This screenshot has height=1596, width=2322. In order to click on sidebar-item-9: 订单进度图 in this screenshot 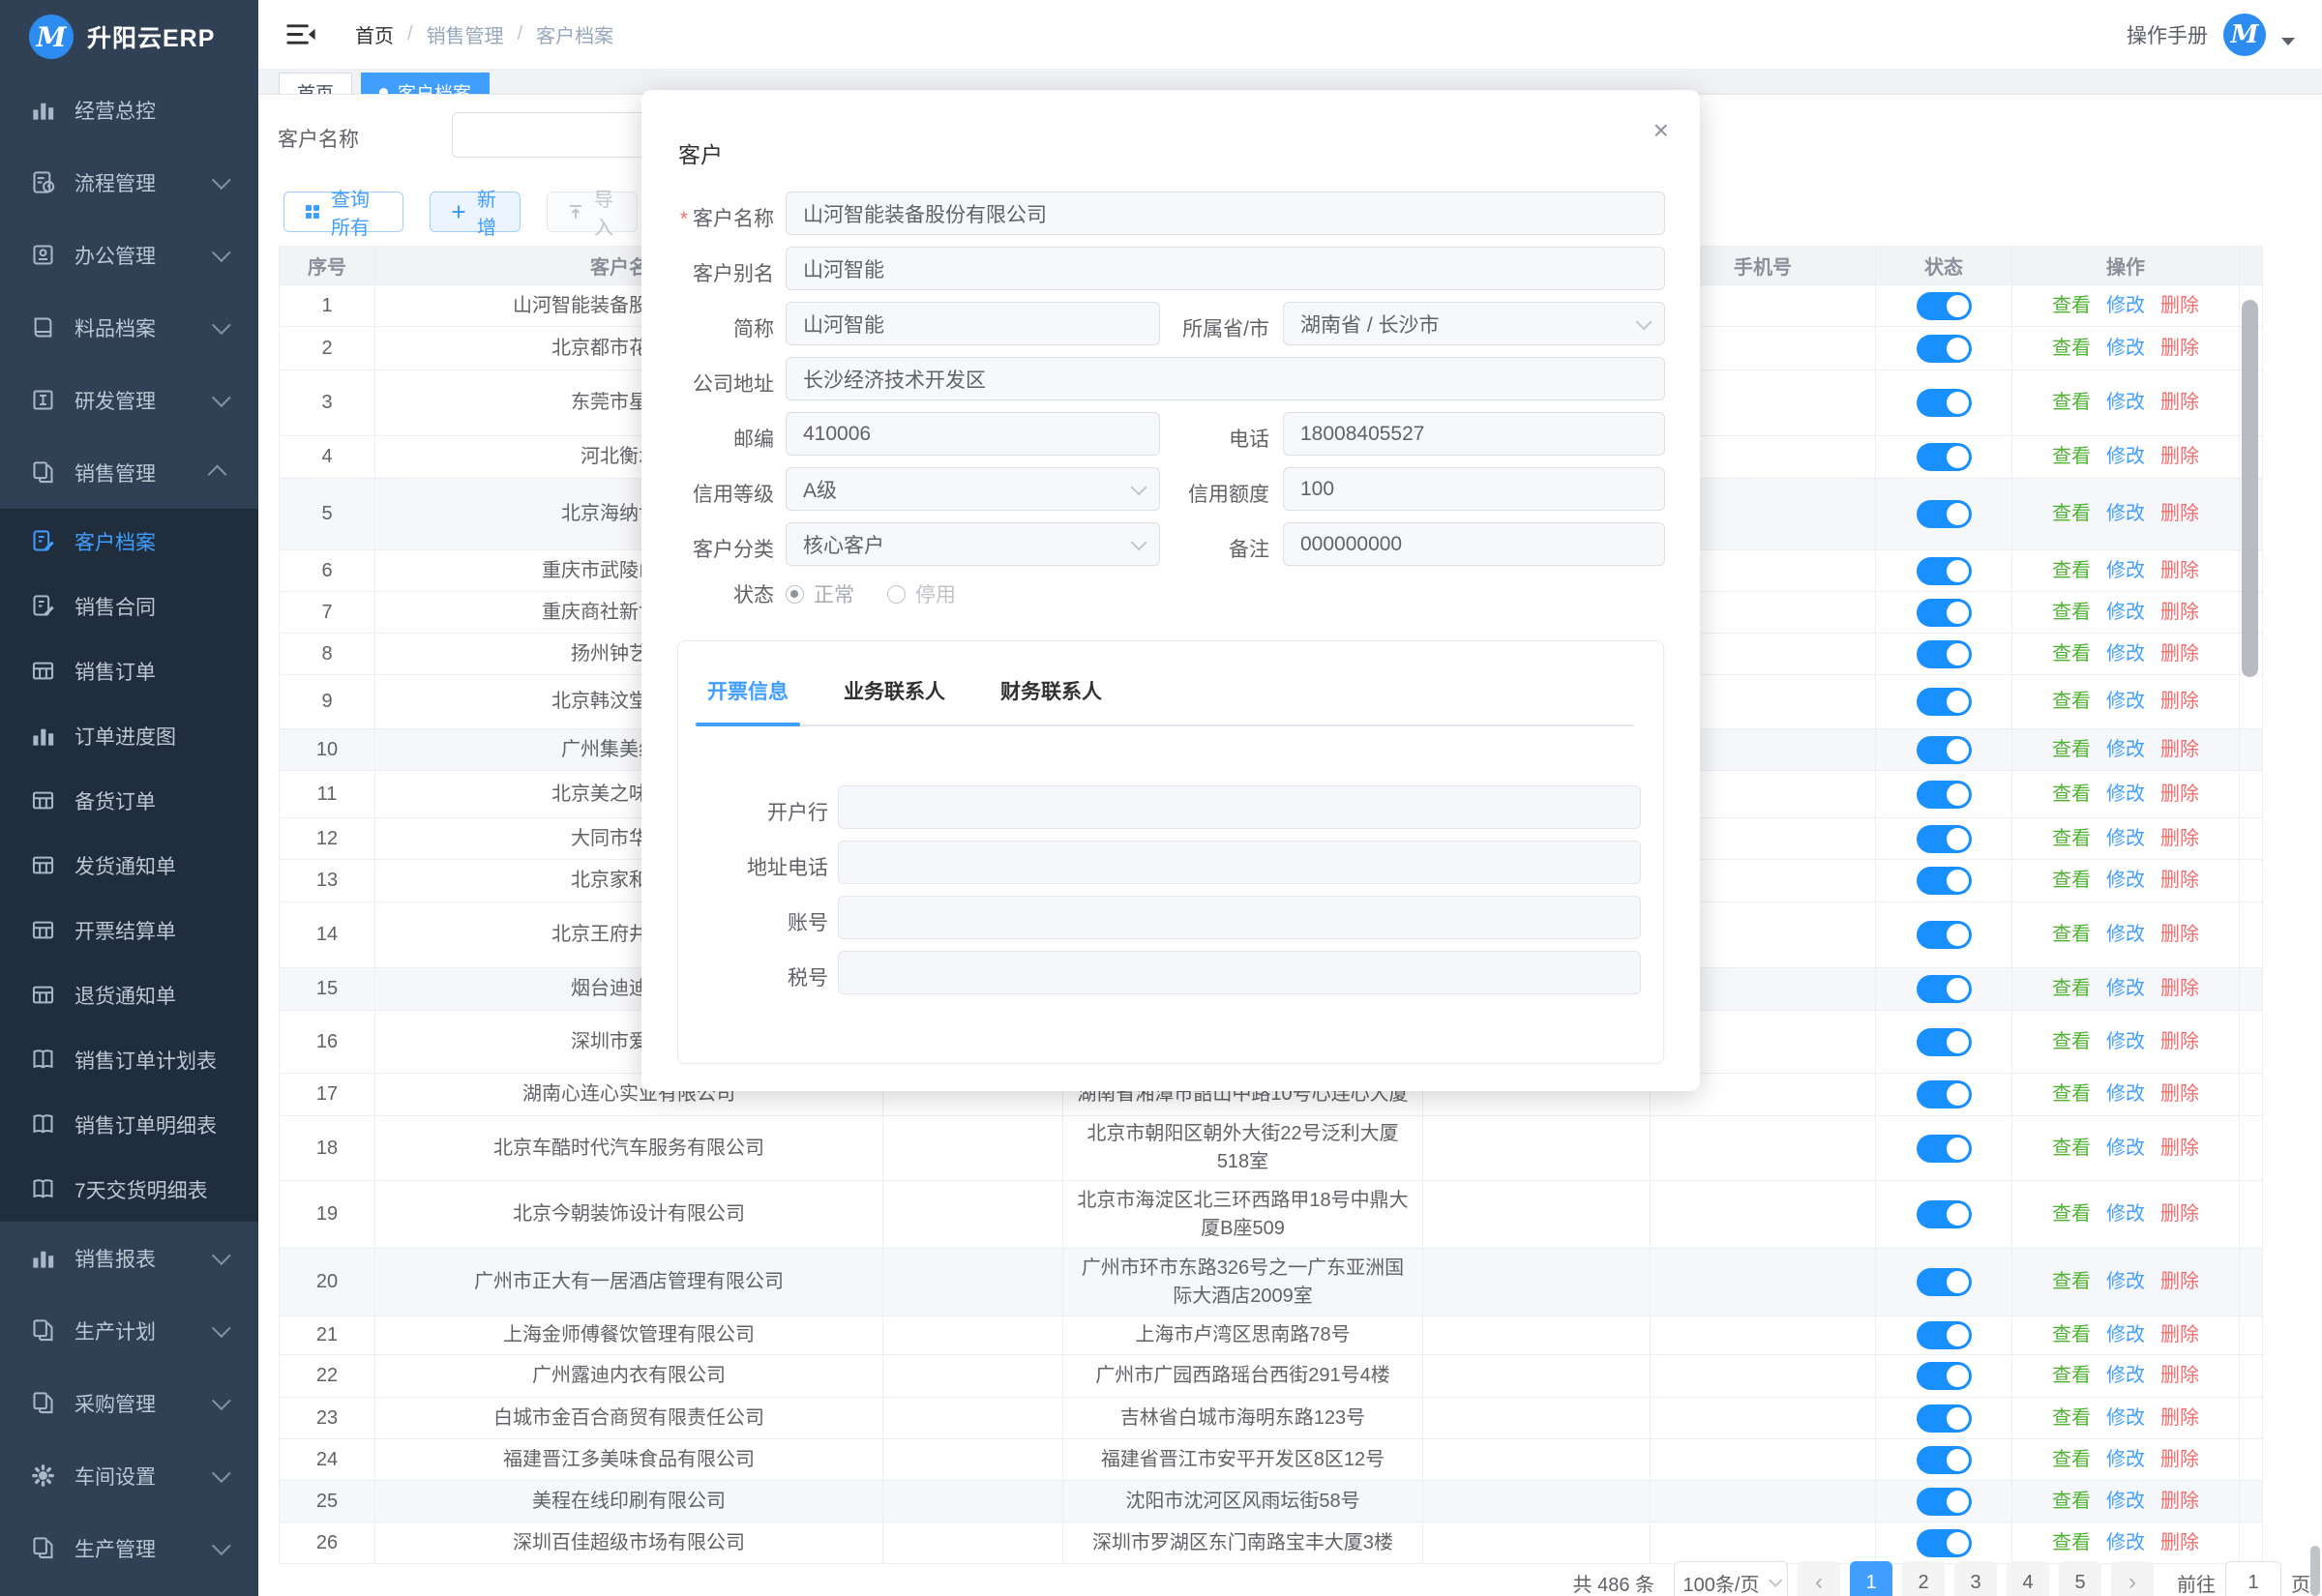, I will do `click(129, 735)`.